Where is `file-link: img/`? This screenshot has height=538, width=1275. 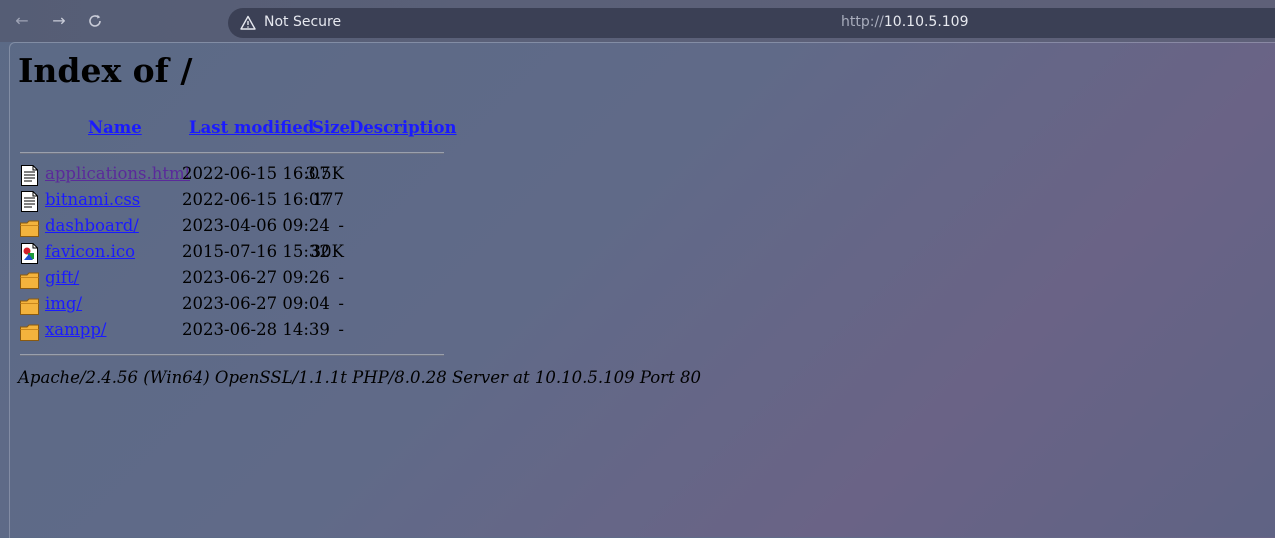
file-link: img/ is located at coordinates (63, 303).